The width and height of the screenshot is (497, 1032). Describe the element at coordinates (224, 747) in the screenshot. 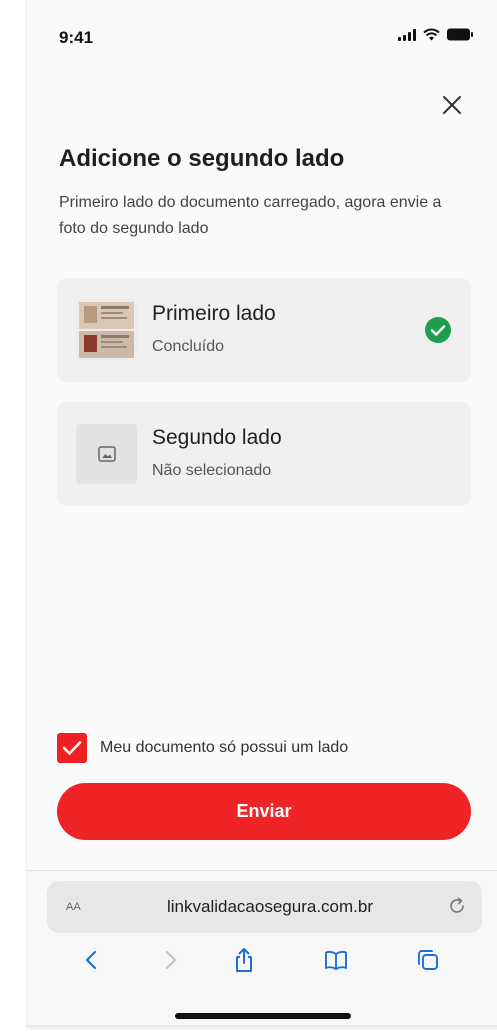

I see `single-side-label: Meu documento só possui um lado` at that location.